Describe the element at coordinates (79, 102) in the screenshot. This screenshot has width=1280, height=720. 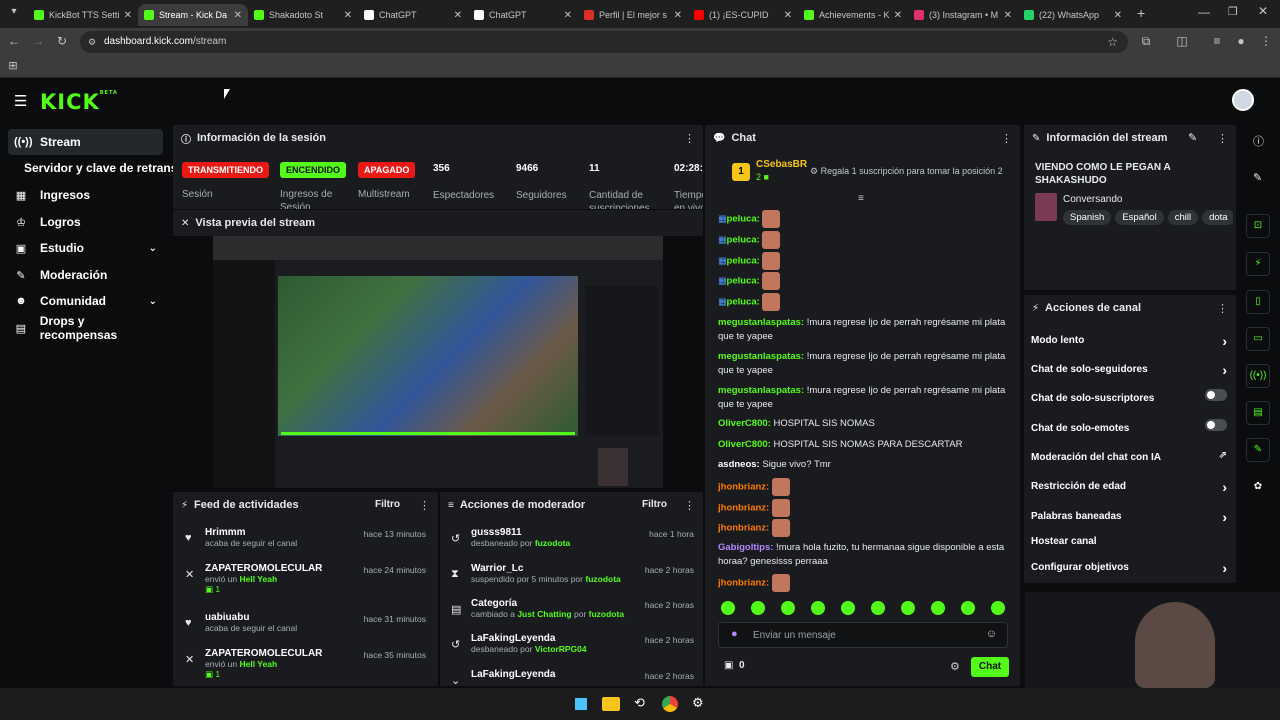
I see `kick-logo: KICKBETA` at that location.